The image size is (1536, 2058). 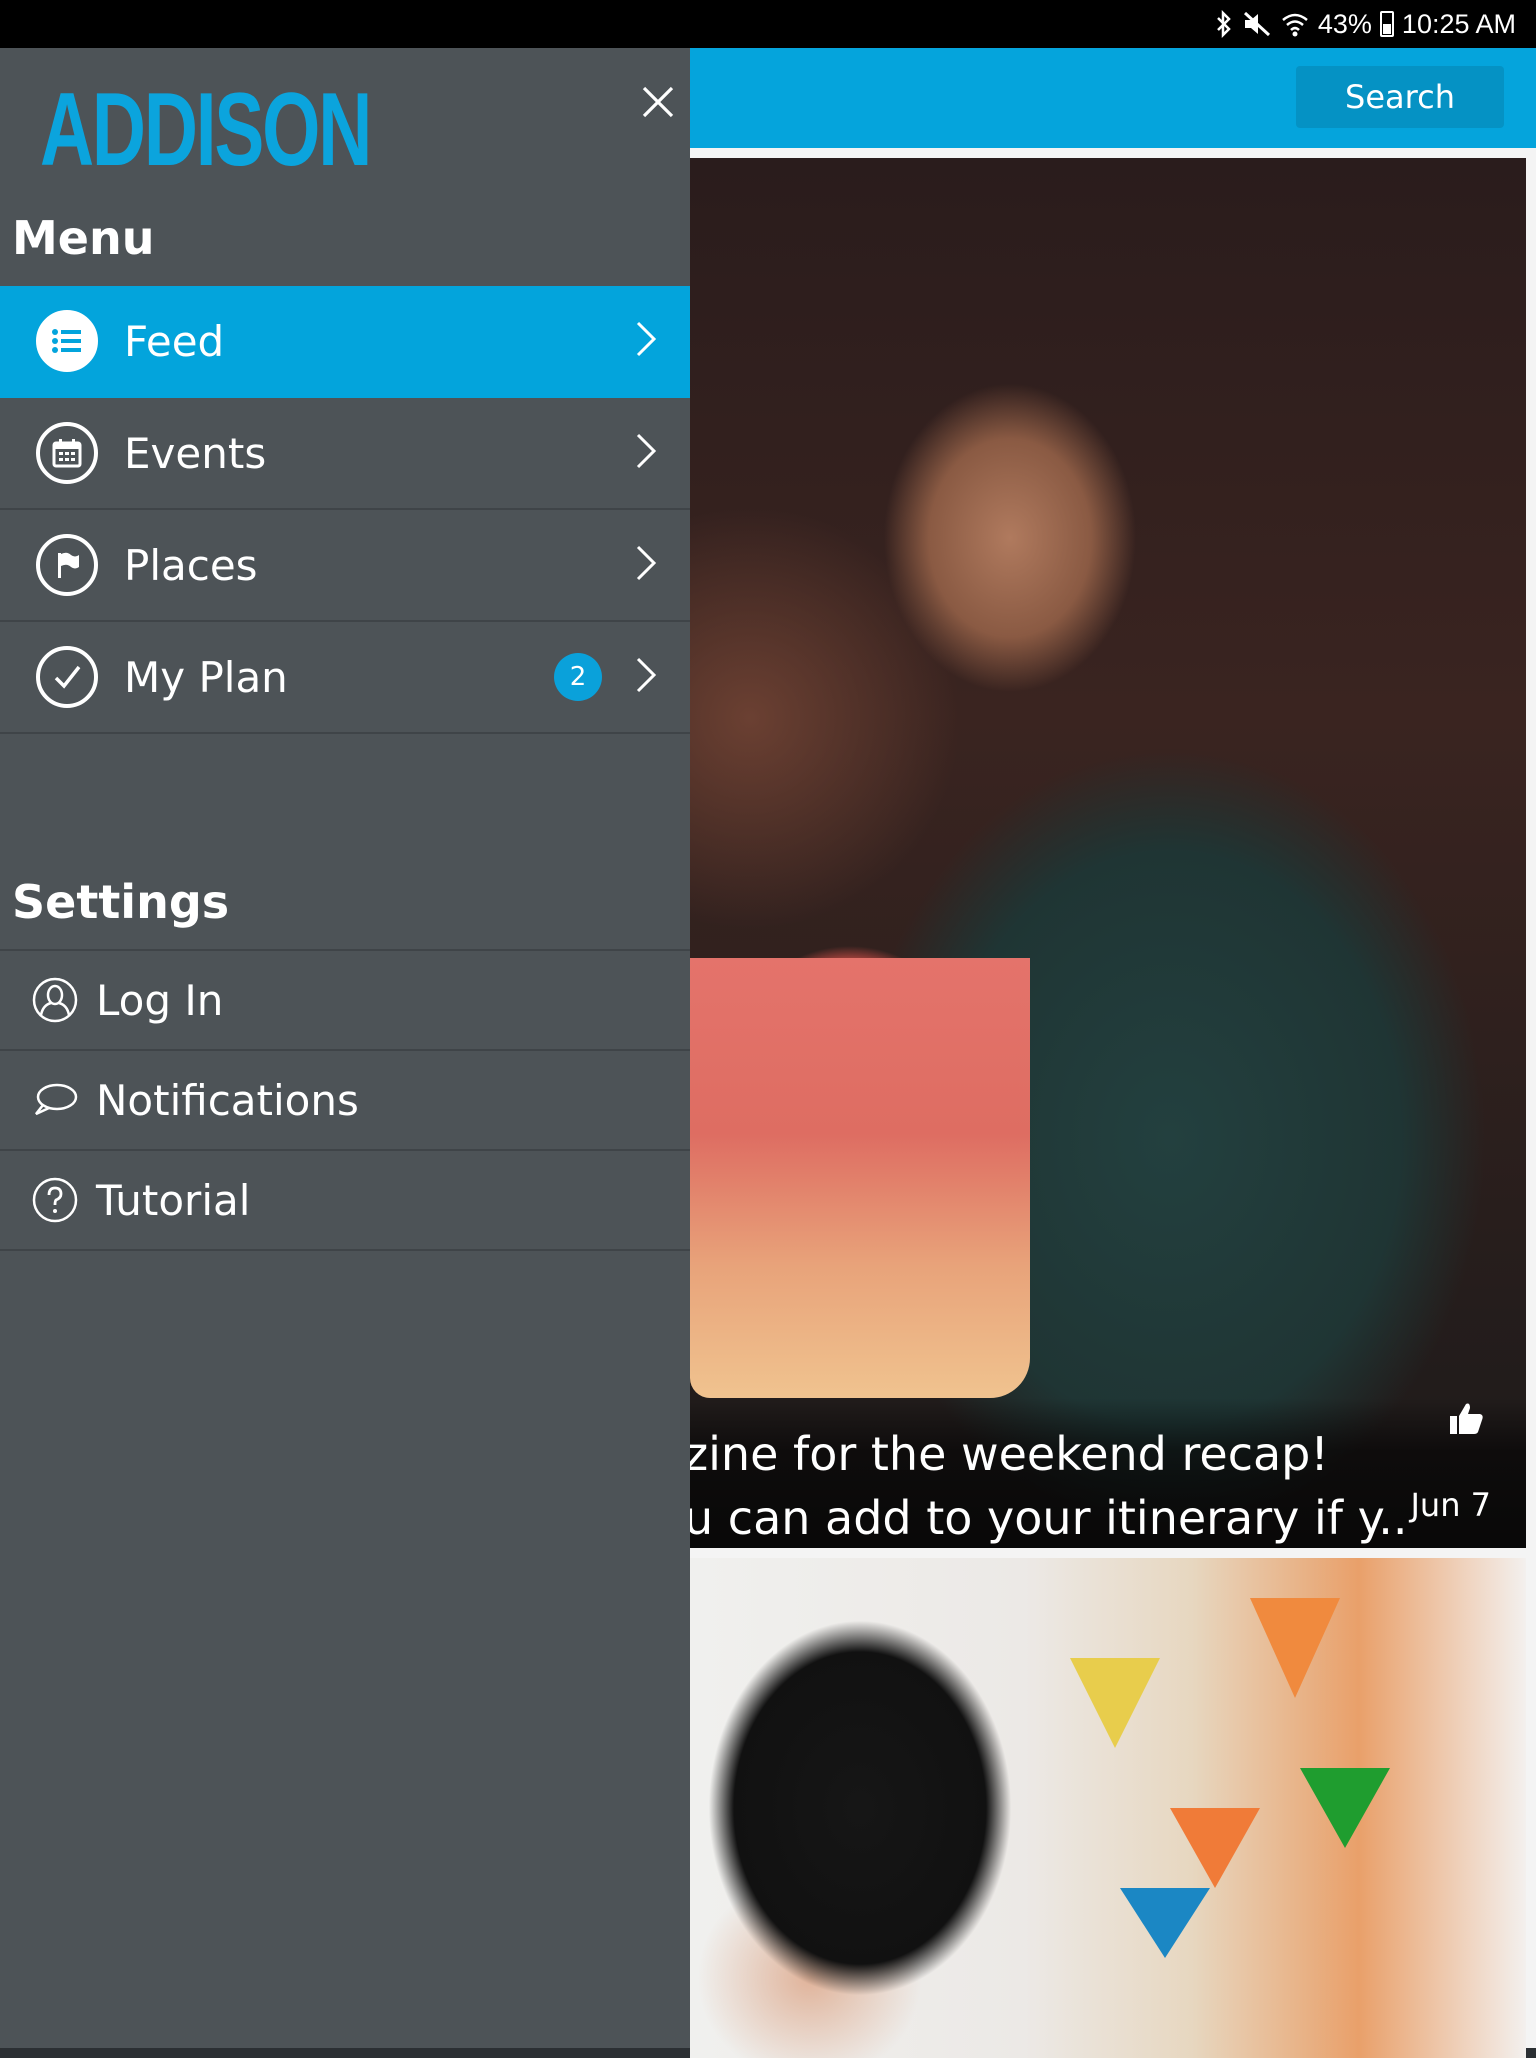 I want to click on list-icon, so click(x=67, y=341).